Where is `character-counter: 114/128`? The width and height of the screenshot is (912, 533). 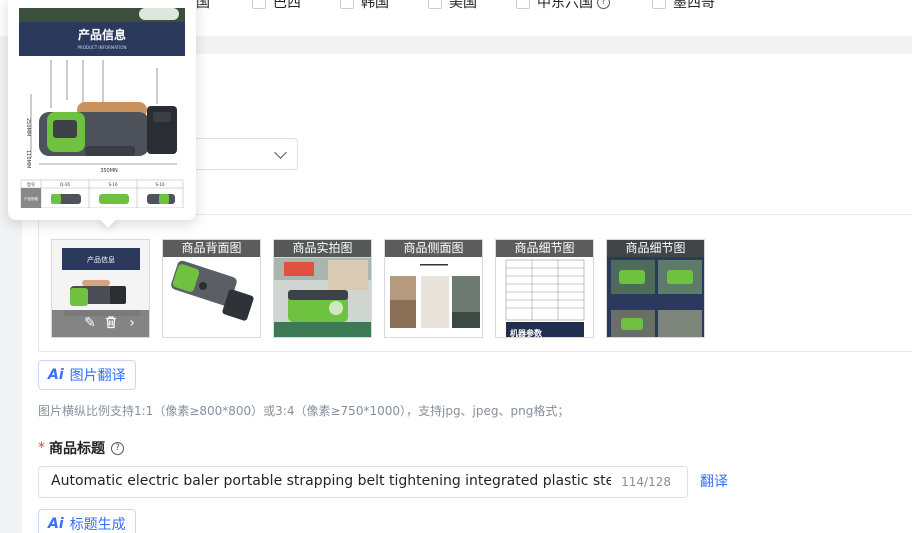 character-counter: 114/128 is located at coordinates (646, 482).